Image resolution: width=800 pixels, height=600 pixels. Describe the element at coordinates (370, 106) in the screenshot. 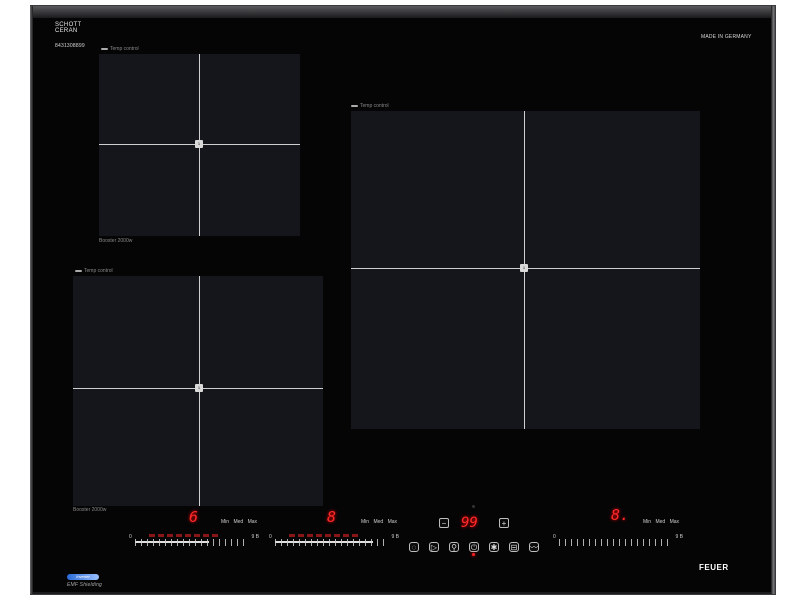

I see `zone-right-temp-label: Temp control` at that location.